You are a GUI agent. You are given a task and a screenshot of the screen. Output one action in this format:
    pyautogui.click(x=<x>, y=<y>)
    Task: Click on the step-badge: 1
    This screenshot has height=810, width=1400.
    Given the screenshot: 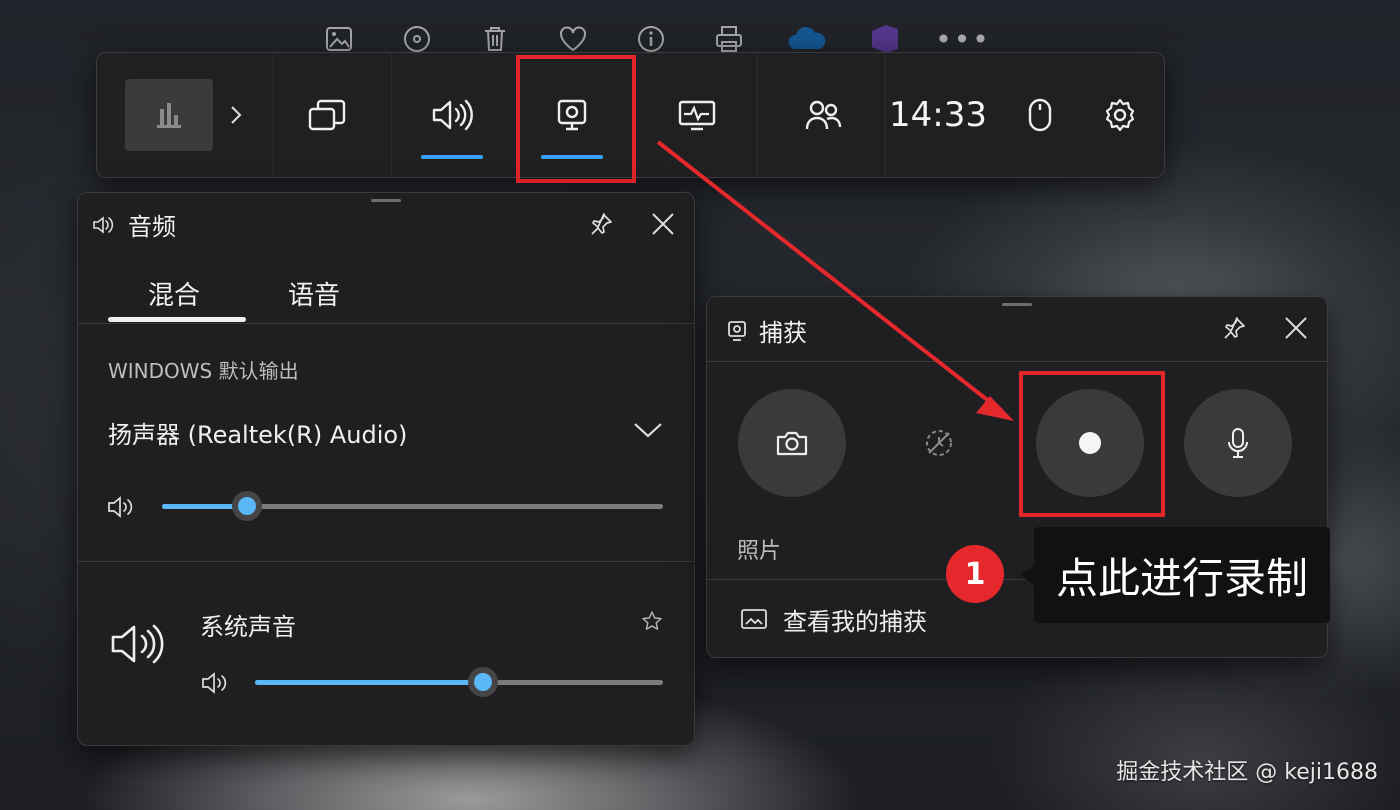 What is the action you would take?
    pyautogui.click(x=975, y=574)
    